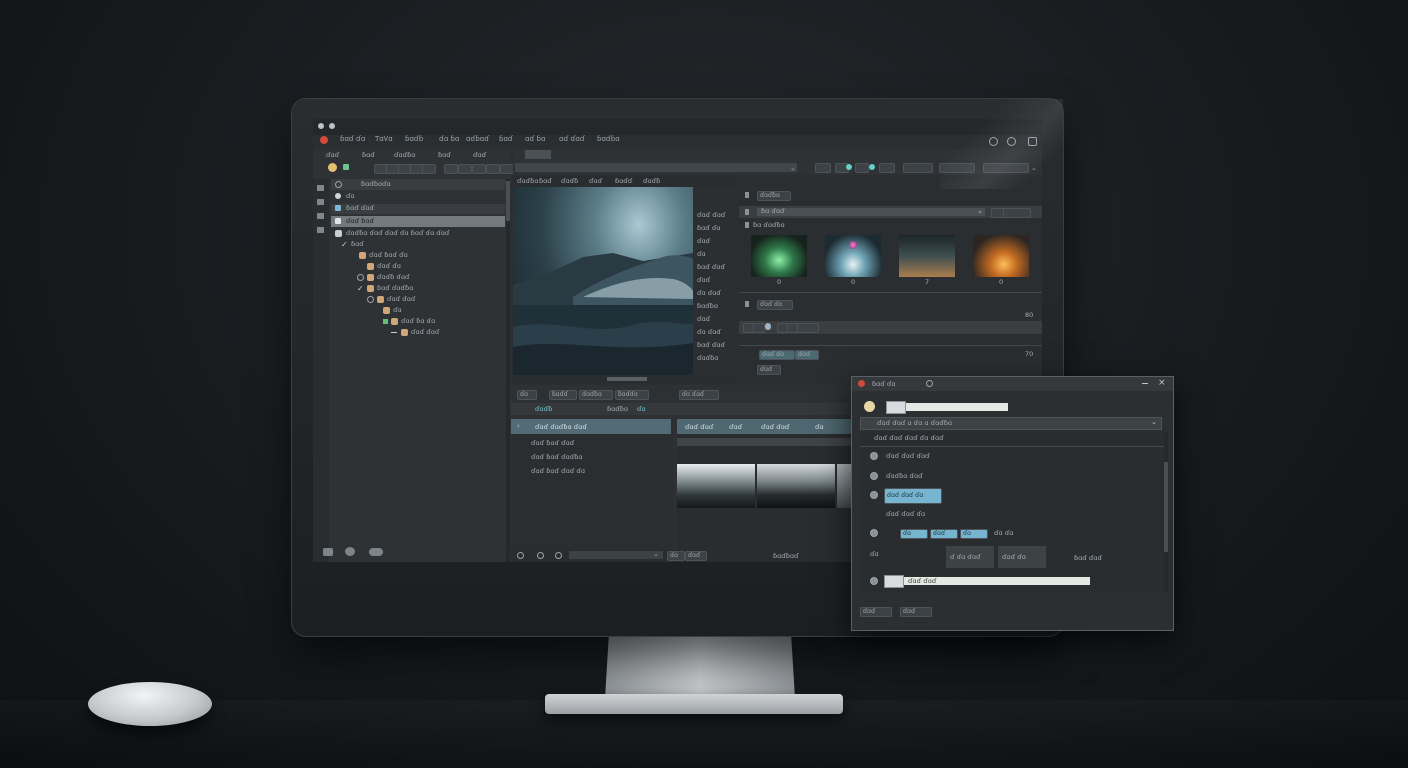 The width and height of the screenshot is (1408, 768). Describe the element at coordinates (632, 395) in the screenshot. I see `timeline-tab: ɓɑɗɗɑ` at that location.